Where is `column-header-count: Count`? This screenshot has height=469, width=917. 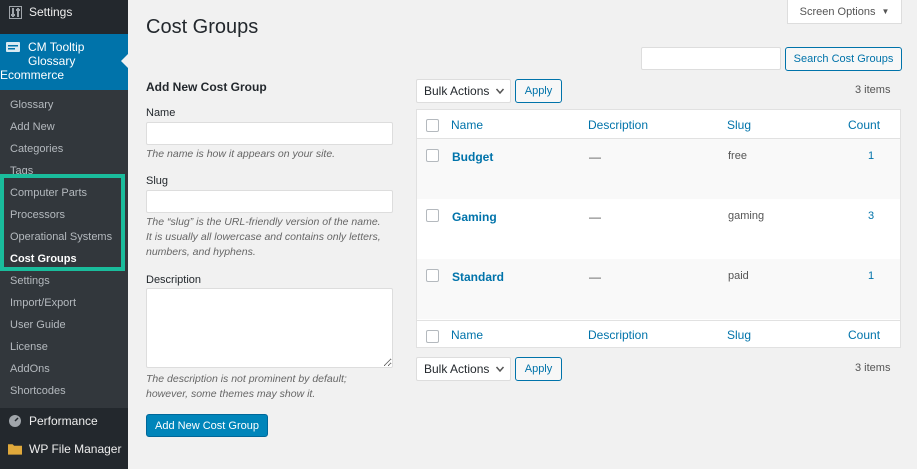 column-header-count: Count is located at coordinates (864, 125).